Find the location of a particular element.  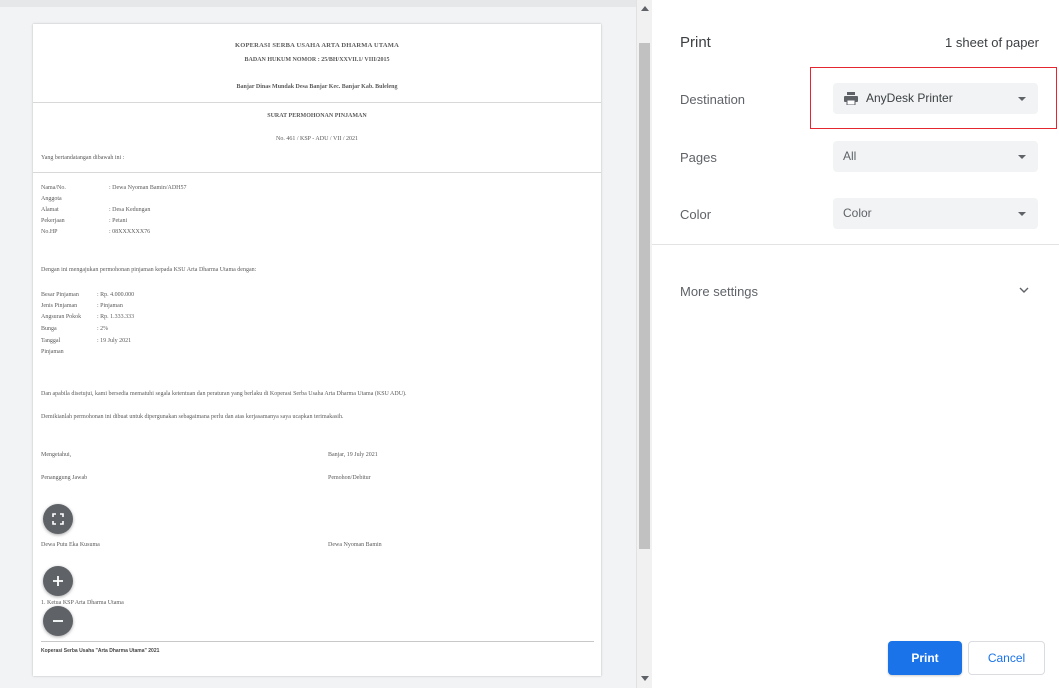

loan-field-label: Angsuran Pokok is located at coordinates (61, 317).